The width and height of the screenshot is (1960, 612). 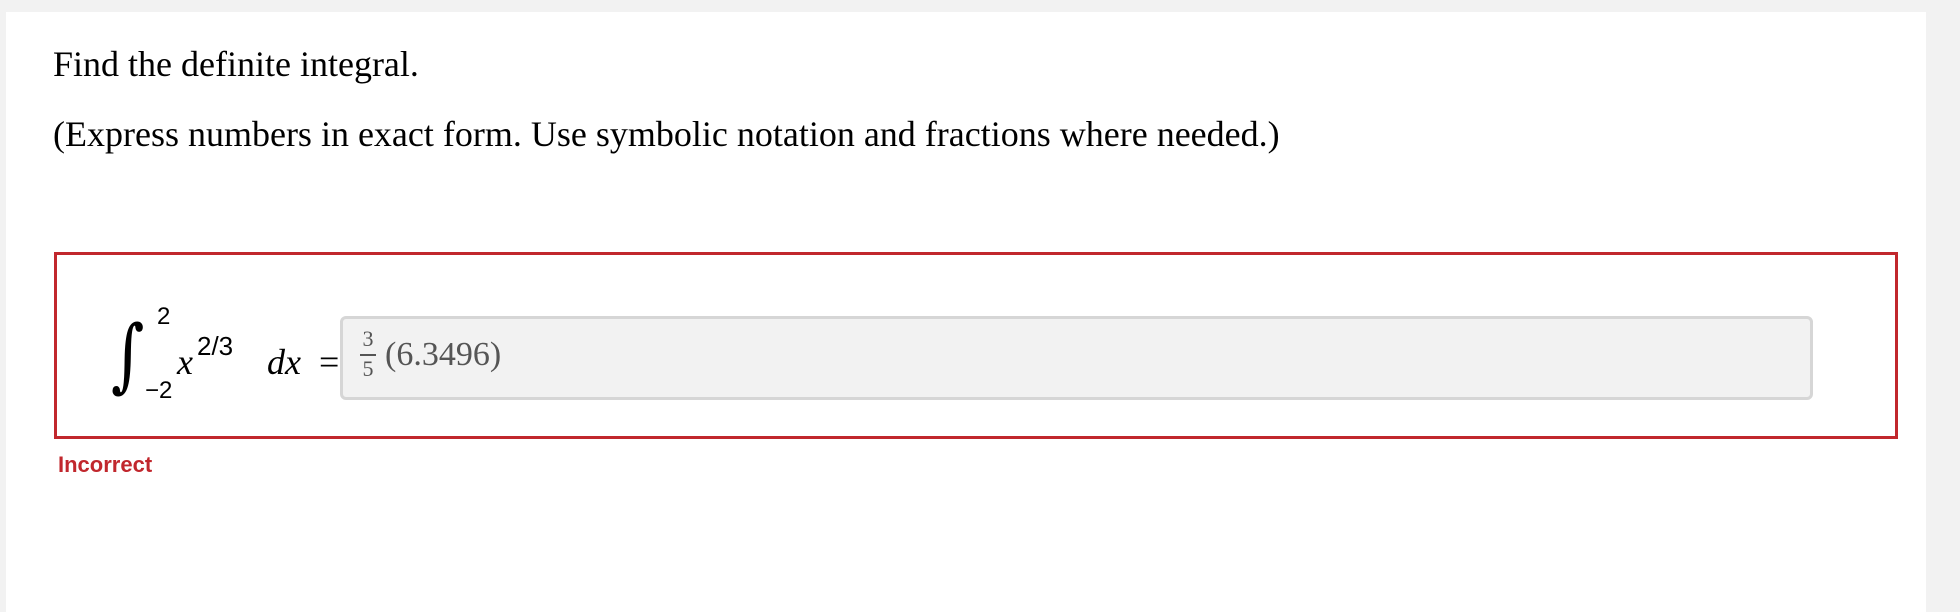 What do you see at coordinates (159, 390) in the screenshot?
I see `lower-limit: −2` at bounding box center [159, 390].